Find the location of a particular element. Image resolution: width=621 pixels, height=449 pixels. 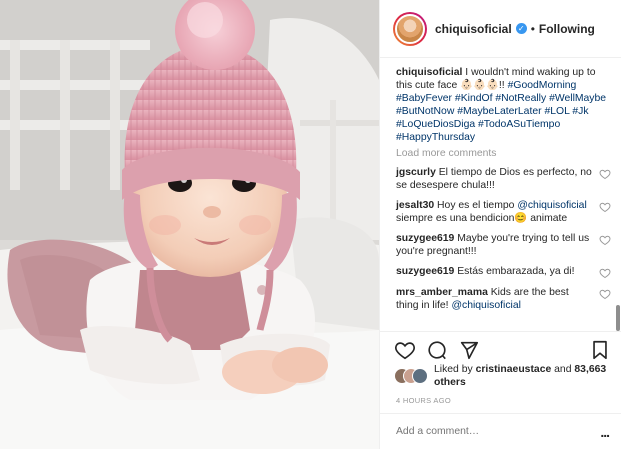

hashtag: #HappyThursday is located at coordinates (435, 137).